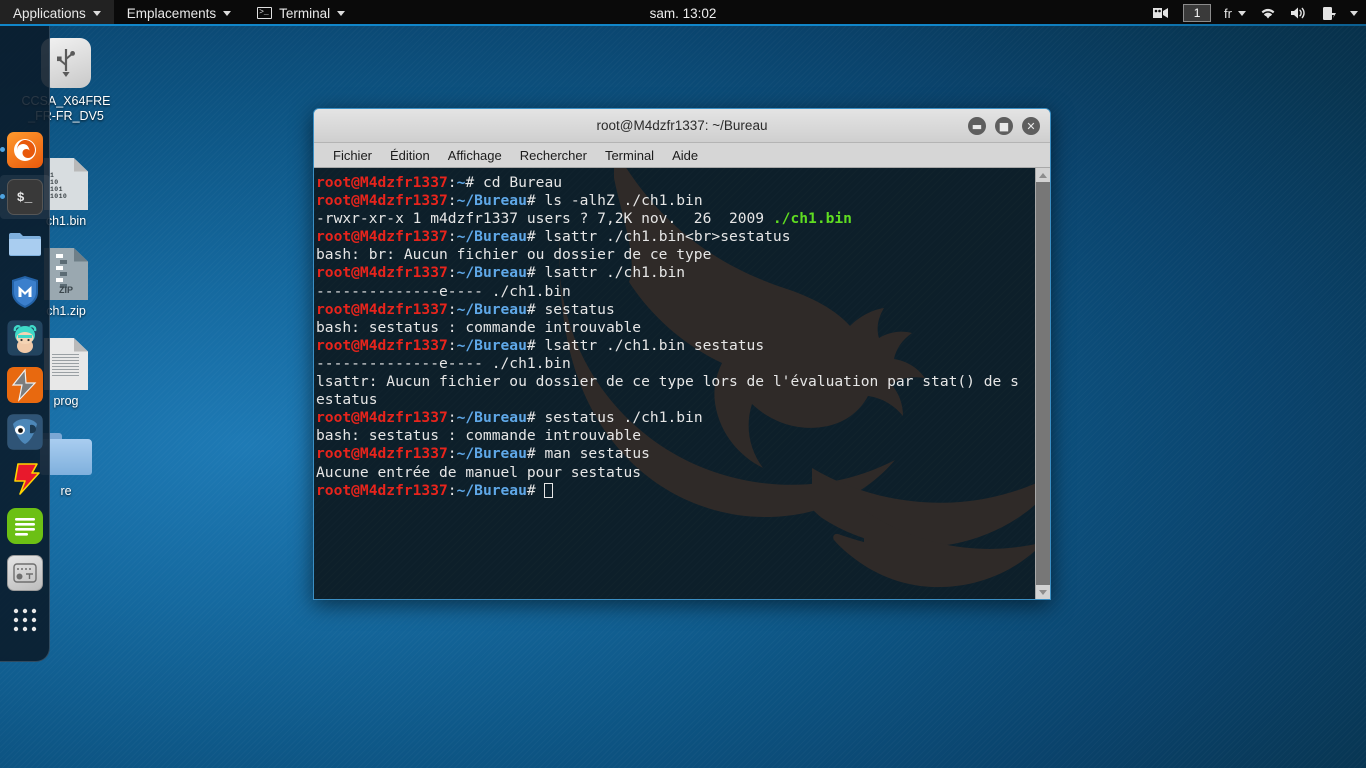 Image resolution: width=1366 pixels, height=768 pixels. I want to click on scroll-down-arrow-icon, so click(1043, 592).